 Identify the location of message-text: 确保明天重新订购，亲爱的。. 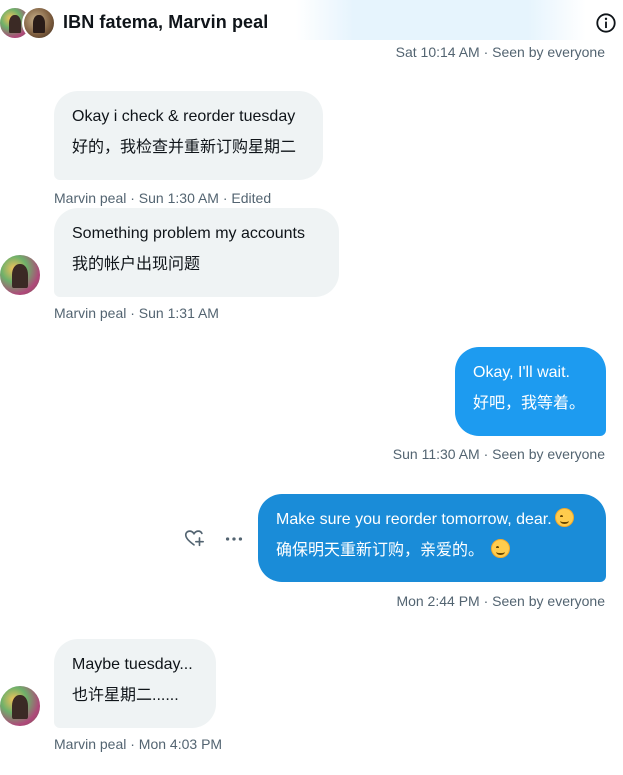
(380, 550).